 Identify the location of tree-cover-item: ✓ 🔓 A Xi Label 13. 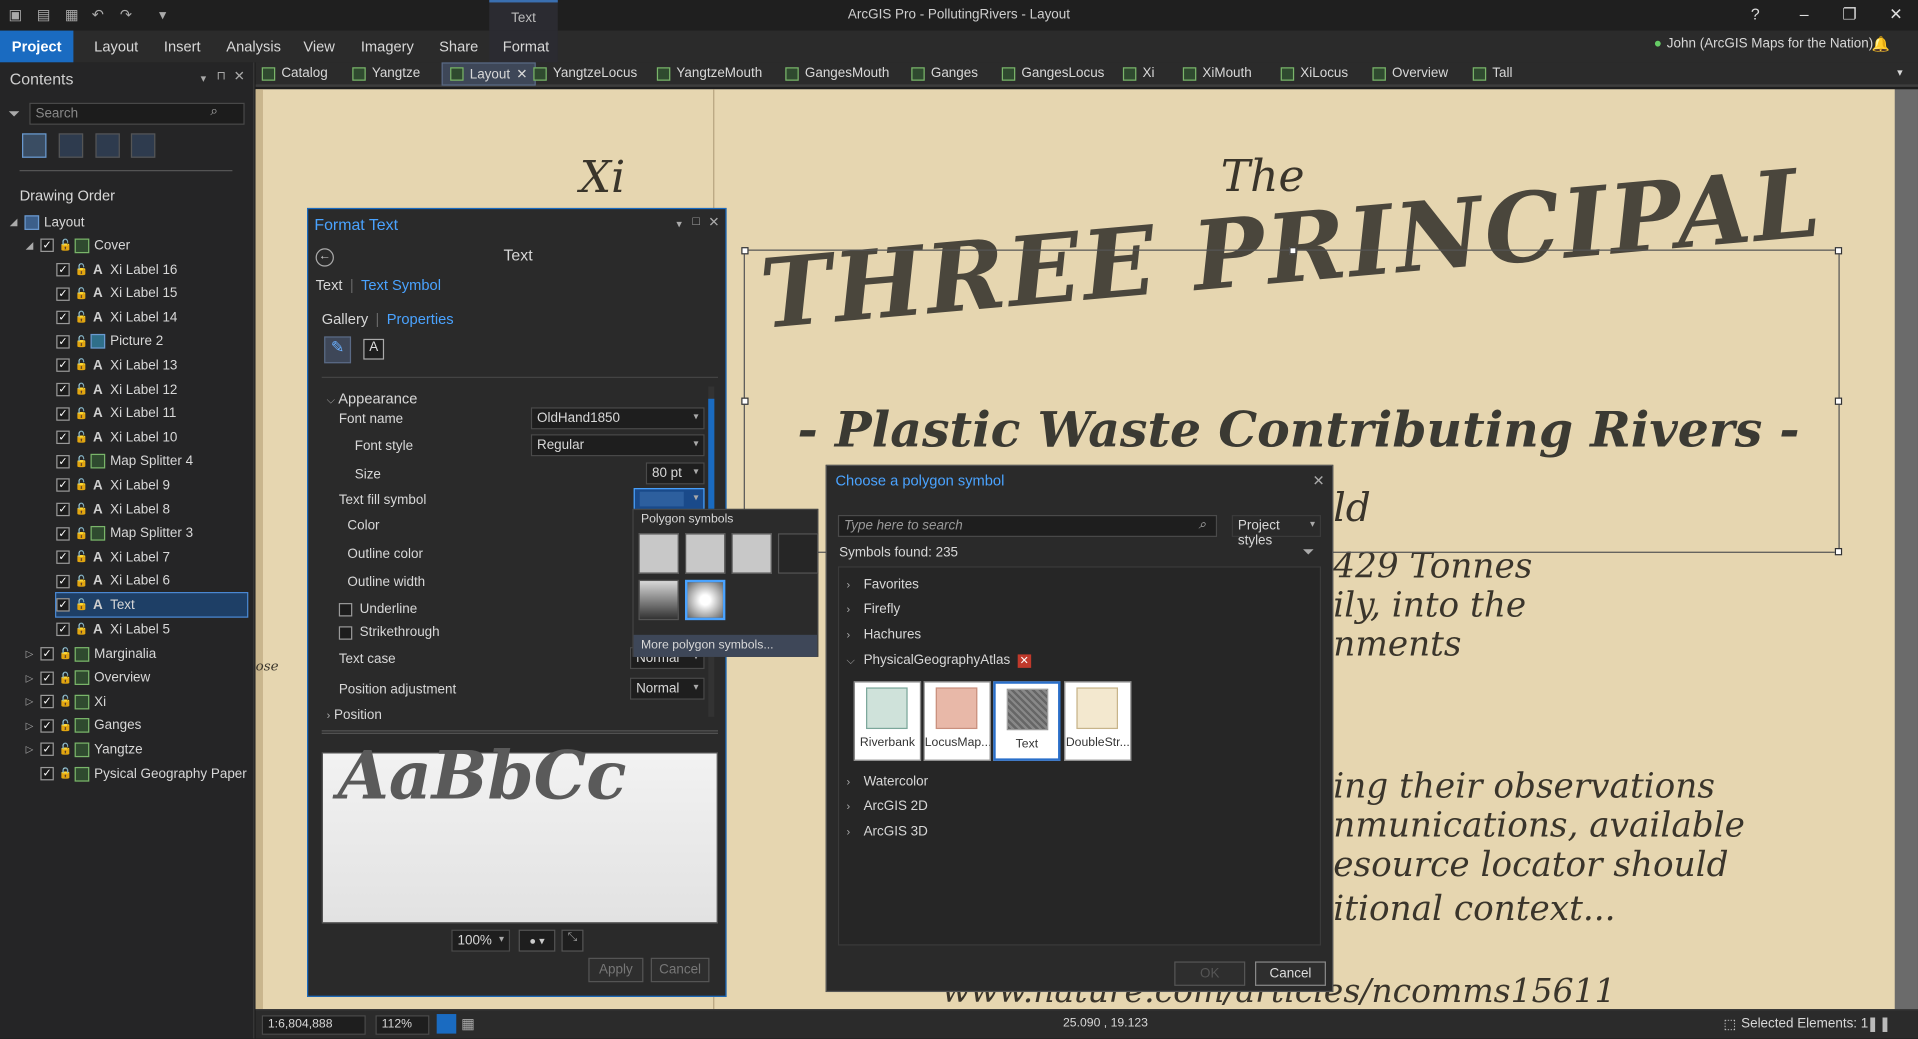
(116, 365).